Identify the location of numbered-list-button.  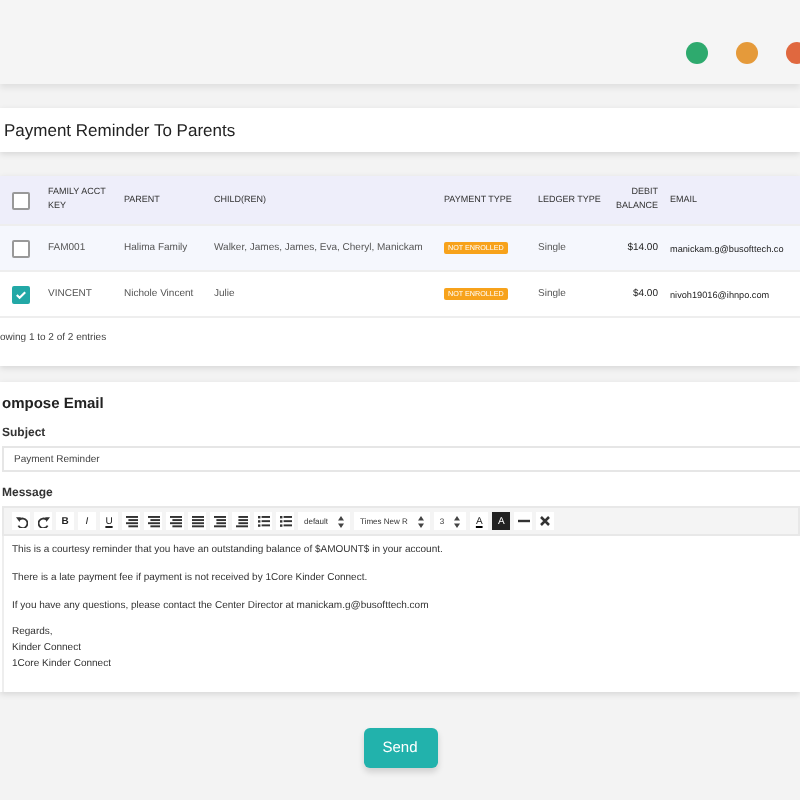
(285, 521).